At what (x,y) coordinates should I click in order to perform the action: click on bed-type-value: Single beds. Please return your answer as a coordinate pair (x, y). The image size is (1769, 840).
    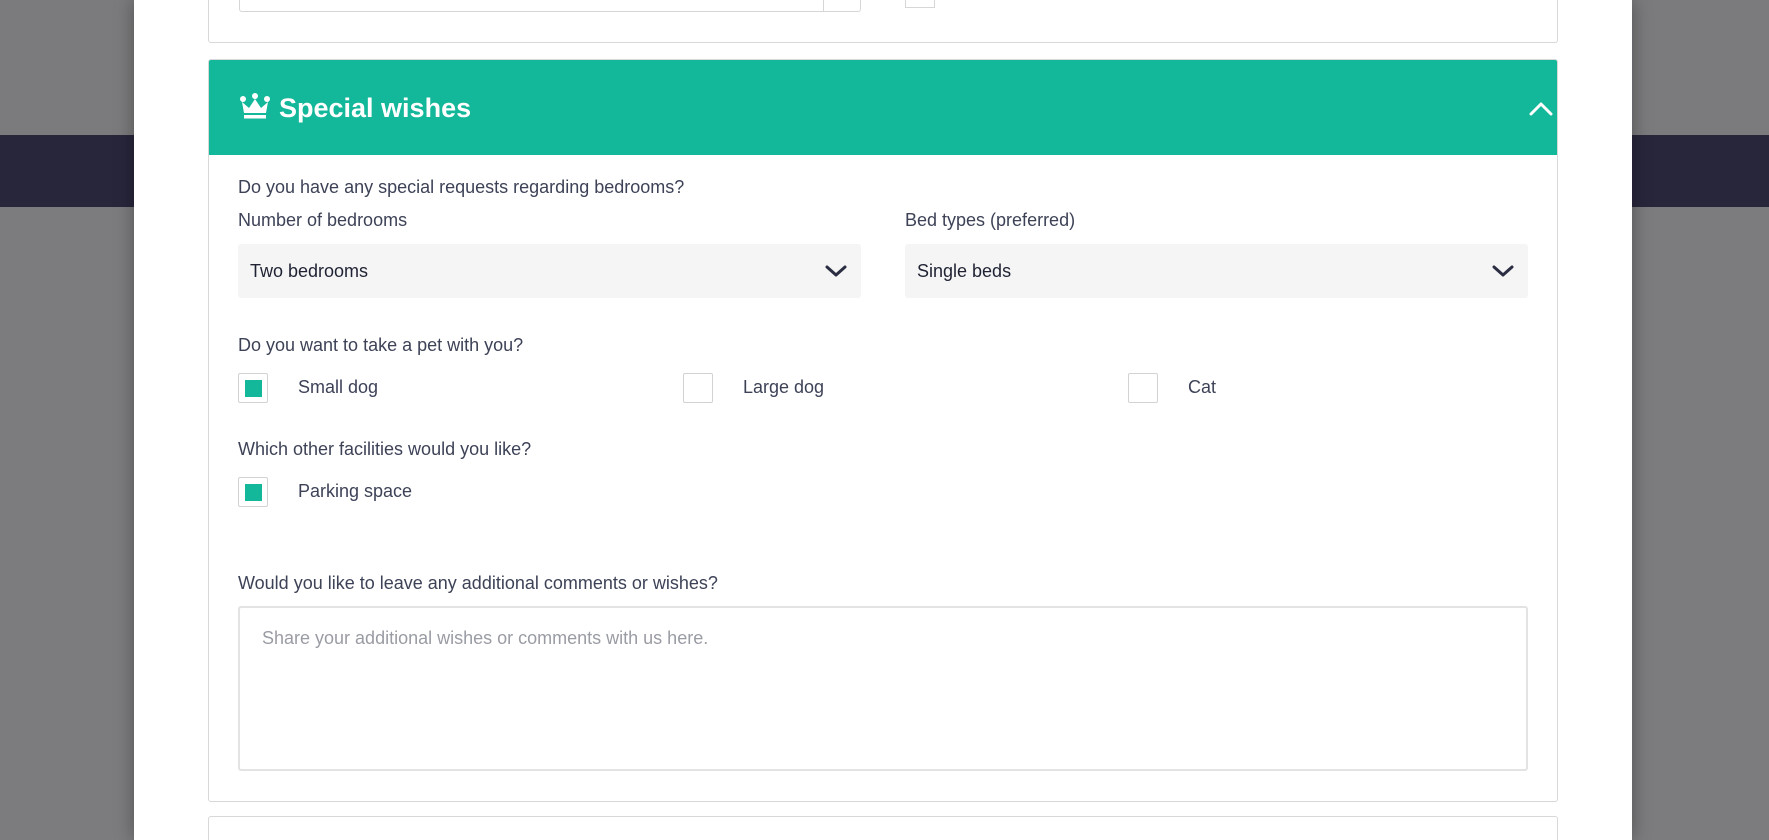
    Looking at the image, I should click on (964, 271).